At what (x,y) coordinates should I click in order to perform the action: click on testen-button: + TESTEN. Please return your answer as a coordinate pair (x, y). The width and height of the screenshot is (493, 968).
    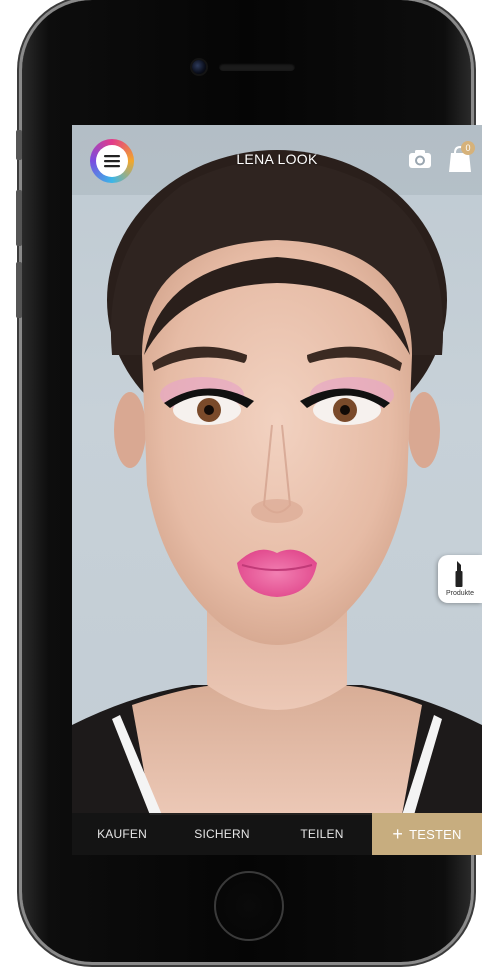
    Looking at the image, I should click on (427, 834).